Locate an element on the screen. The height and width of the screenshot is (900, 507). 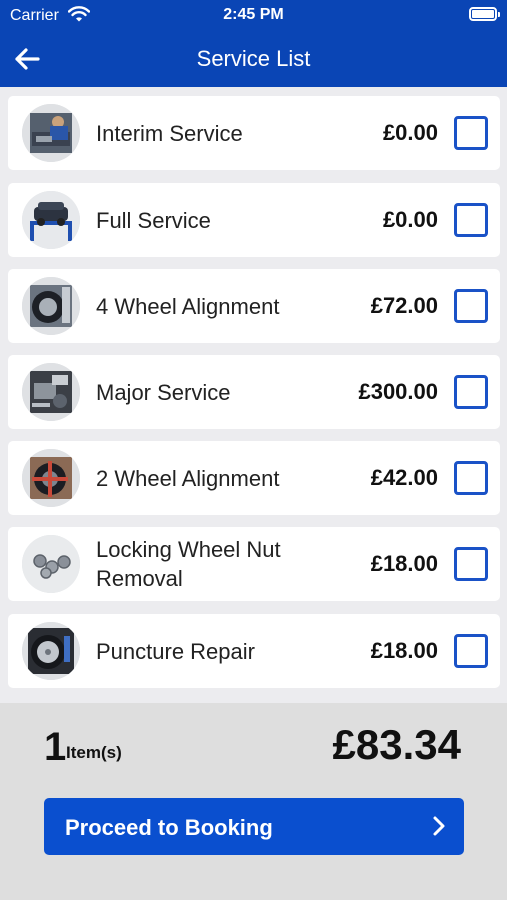
chevron-right-icon is located at coordinates (439, 826).